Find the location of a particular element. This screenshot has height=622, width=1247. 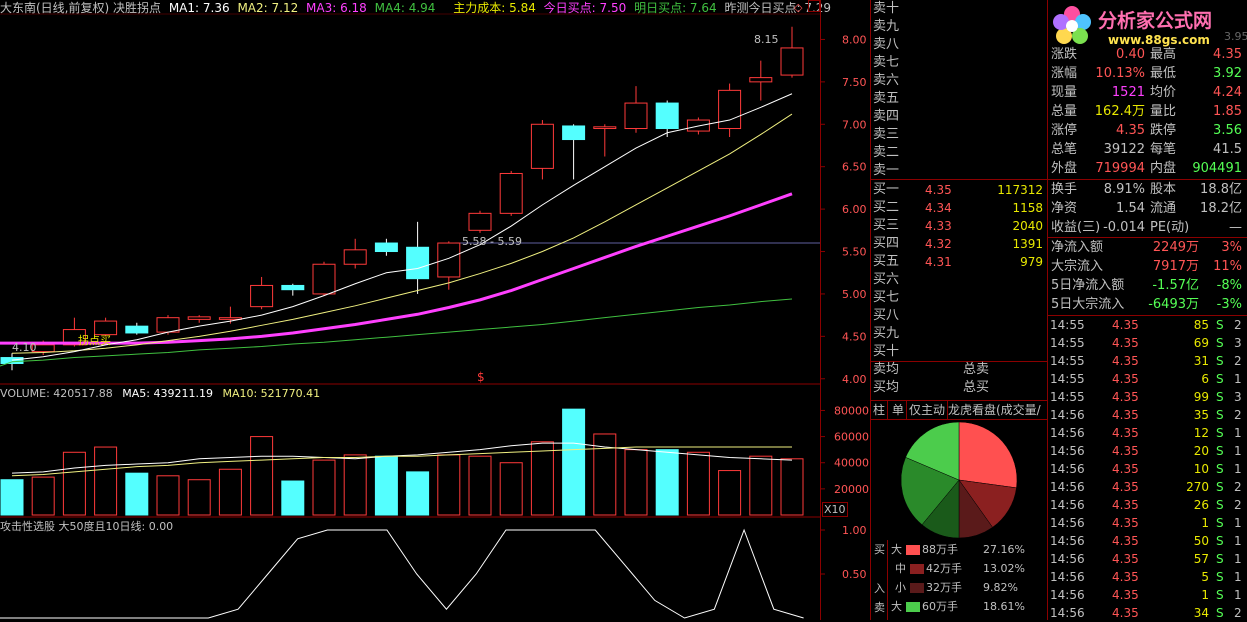

stat-key: 内盘 is located at coordinates (1163, 168).